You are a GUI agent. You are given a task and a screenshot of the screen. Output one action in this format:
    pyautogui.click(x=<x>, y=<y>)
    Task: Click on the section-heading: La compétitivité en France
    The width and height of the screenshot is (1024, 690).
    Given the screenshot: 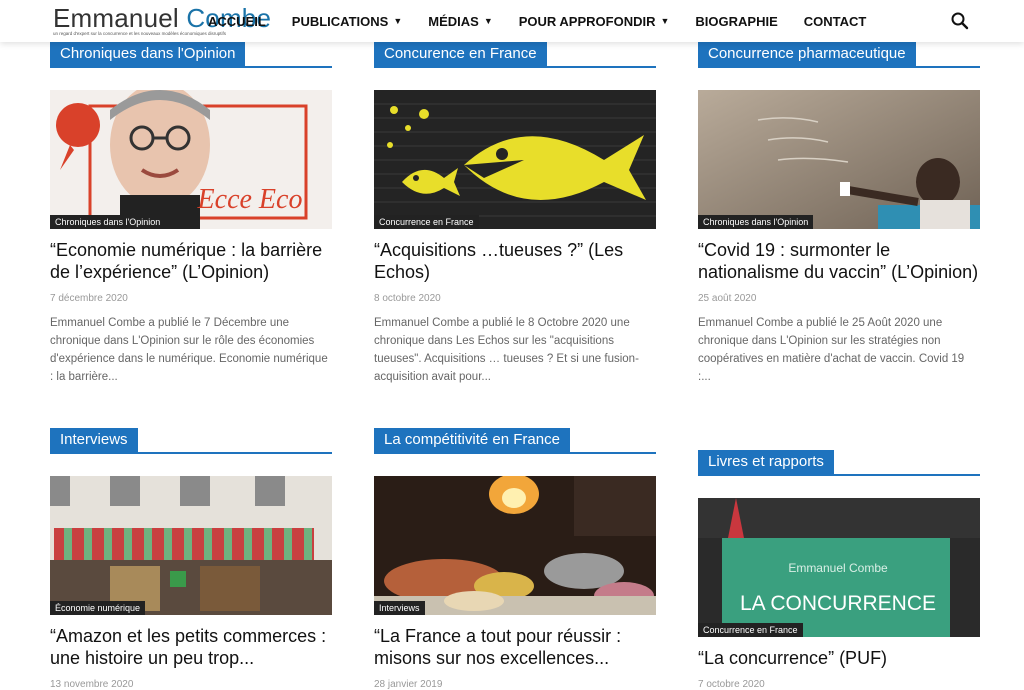 What is the action you would take?
    pyautogui.click(x=515, y=441)
    